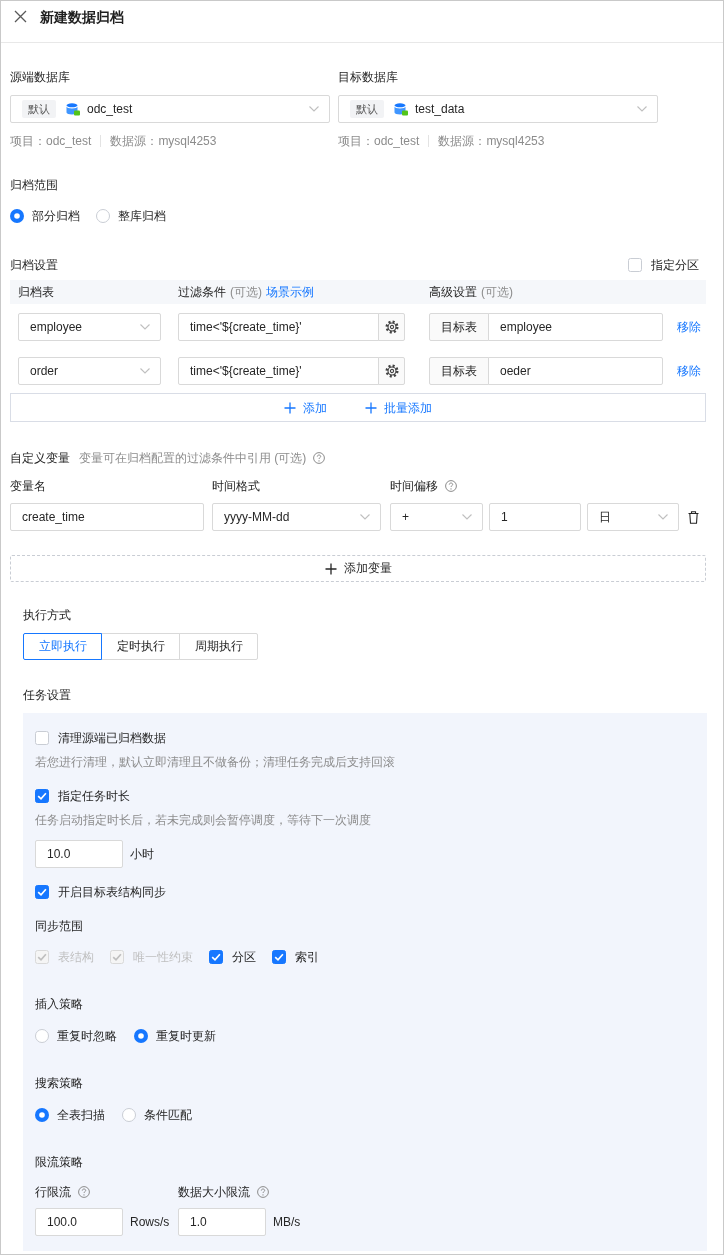 Image resolution: width=724 pixels, height=1255 pixels. What do you see at coordinates (79, 854) in the screenshot?
I see `duration-input: 10.0` at bounding box center [79, 854].